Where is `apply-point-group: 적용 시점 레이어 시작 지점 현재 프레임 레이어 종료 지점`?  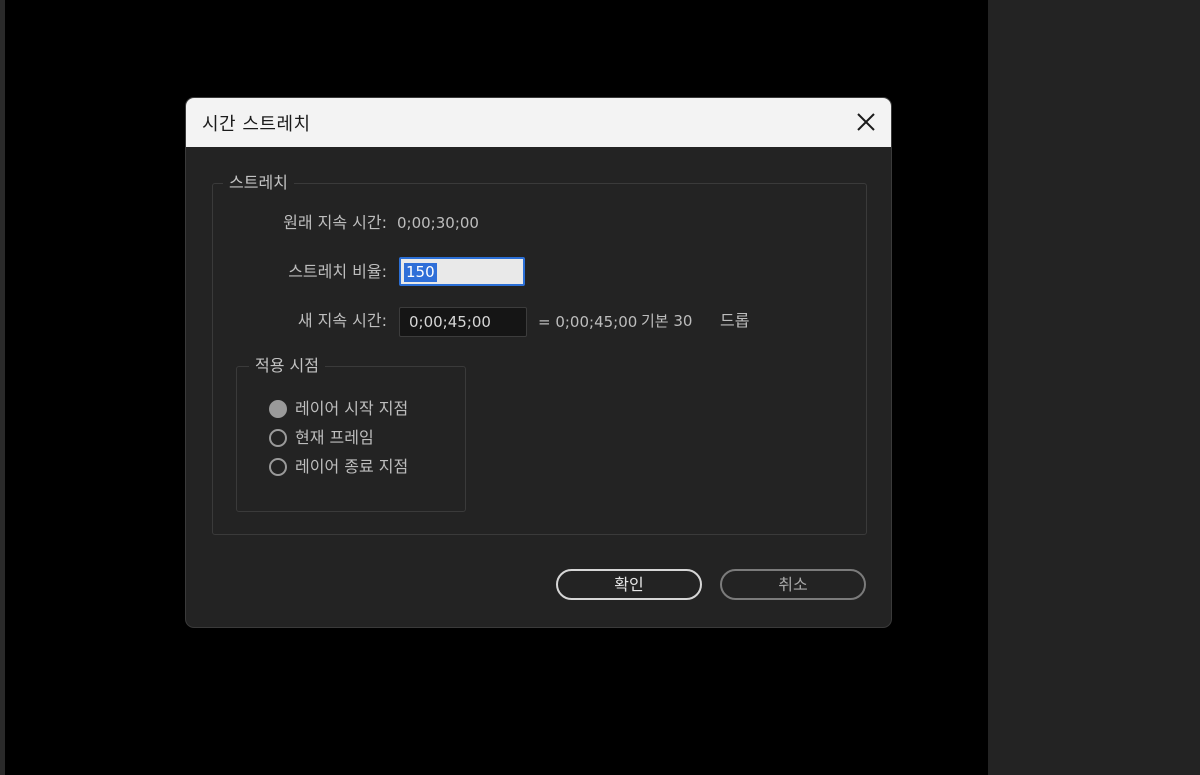
apply-point-group: 적용 시점 레이어 시작 지점 현재 프레임 레이어 종료 지점 is located at coordinates (351, 434).